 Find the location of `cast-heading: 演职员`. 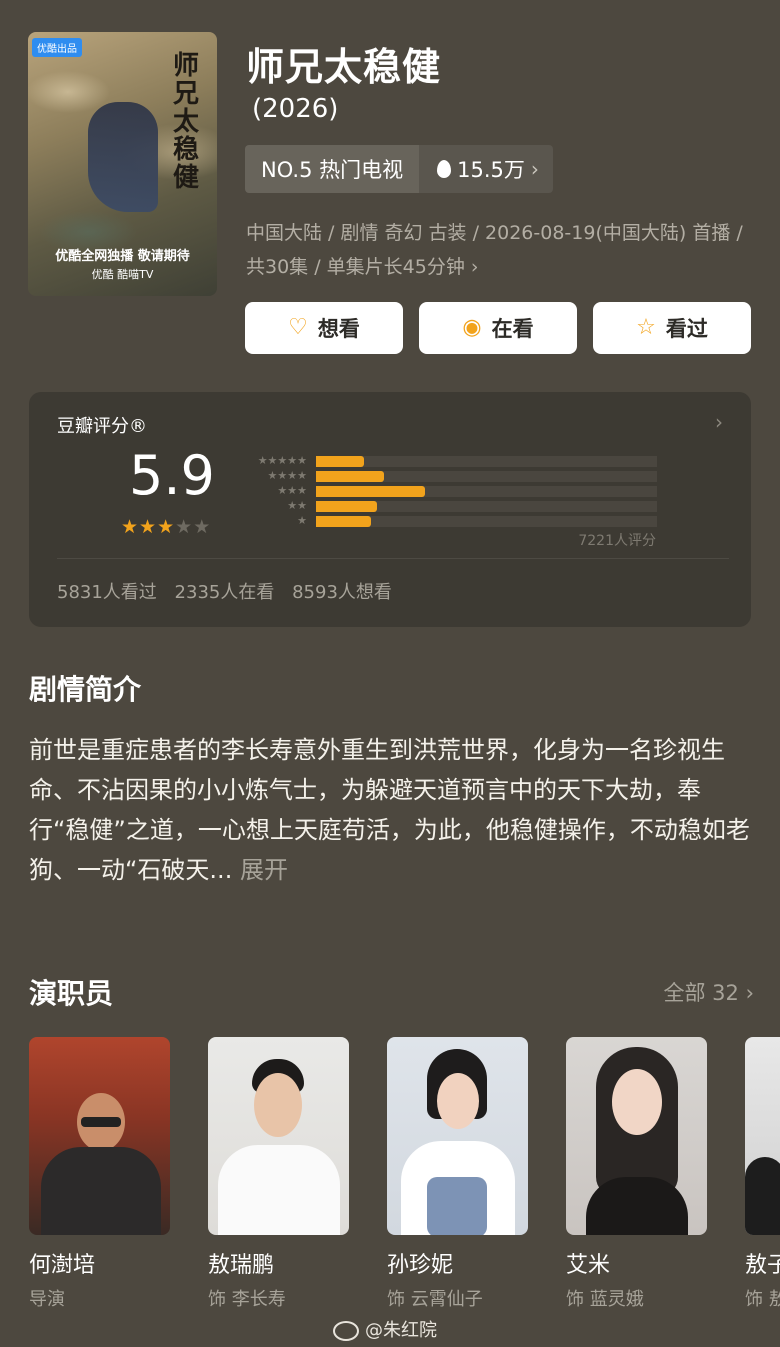

cast-heading: 演职员 is located at coordinates (71, 993).